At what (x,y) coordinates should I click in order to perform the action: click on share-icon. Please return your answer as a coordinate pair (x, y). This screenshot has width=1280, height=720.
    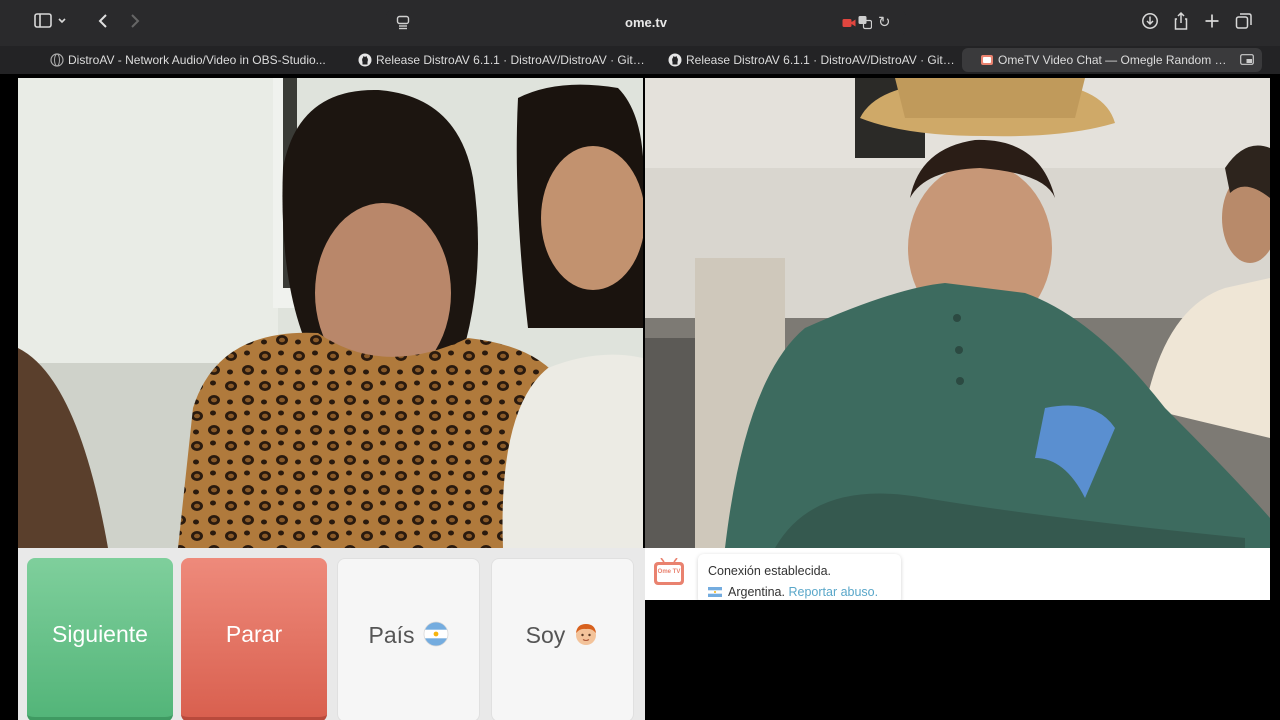
    Looking at the image, I should click on (1181, 20).